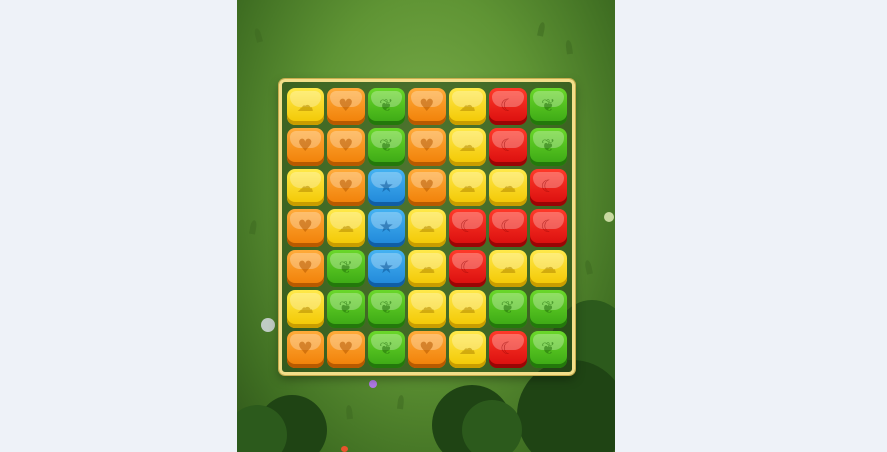  I want to click on star-icon: ★, so click(386, 267).